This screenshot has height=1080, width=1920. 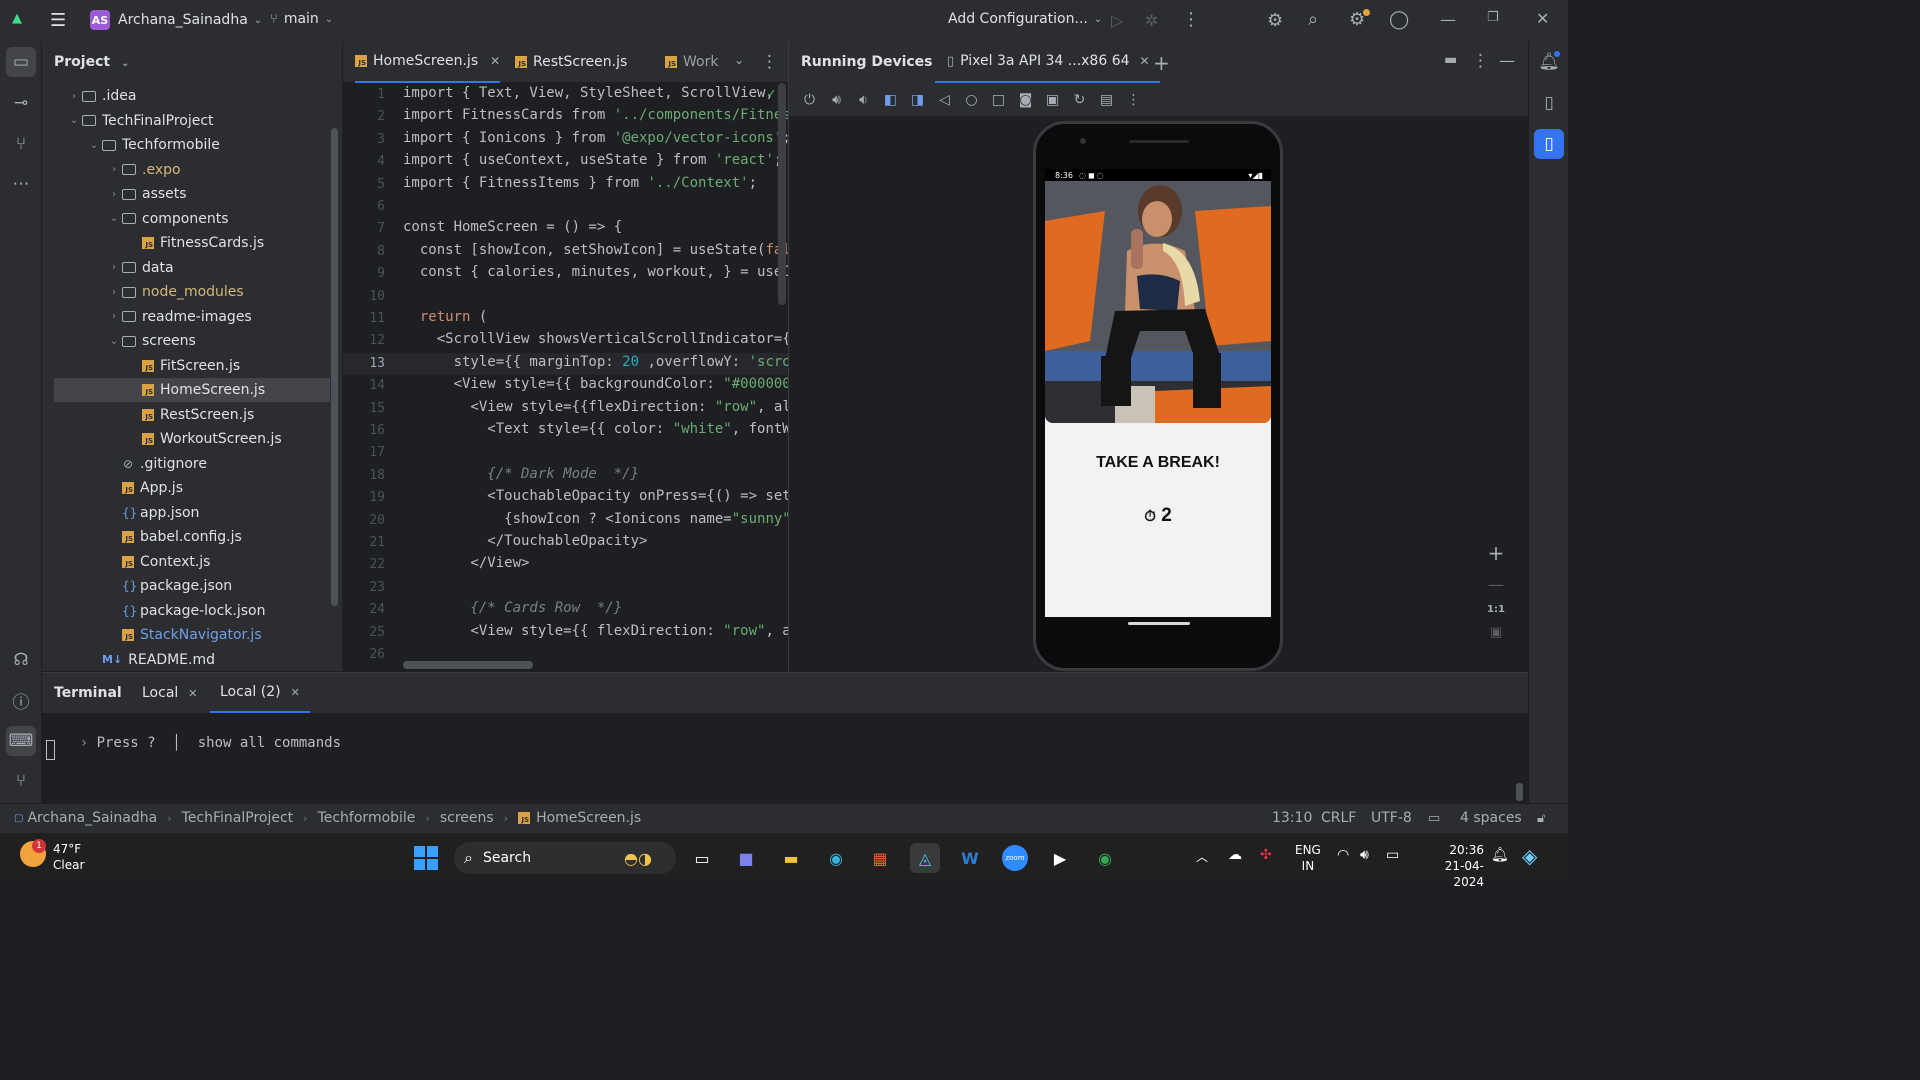 What do you see at coordinates (836, 858) in the screenshot?
I see `edge-icon: ◉` at bounding box center [836, 858].